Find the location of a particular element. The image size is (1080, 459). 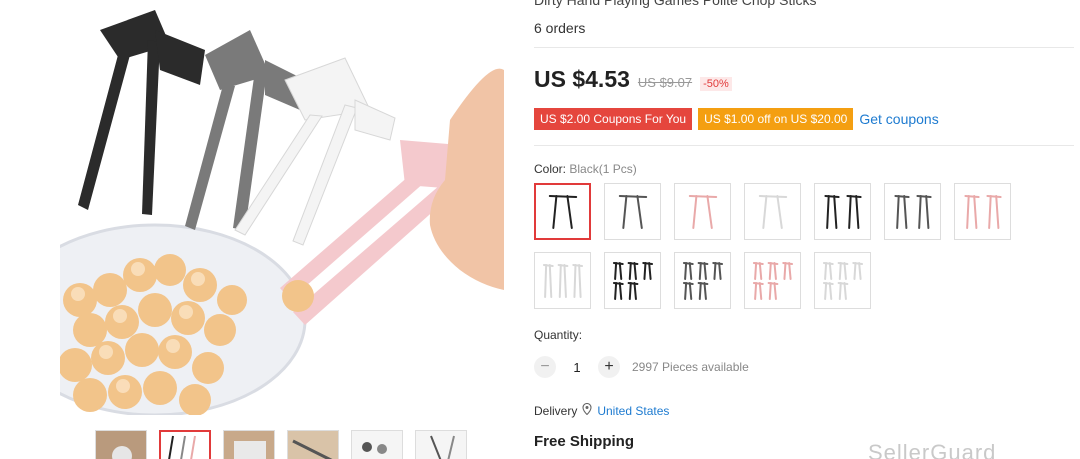

price-row: US $4.53 US $9.07 -50% is located at coordinates (633, 79).